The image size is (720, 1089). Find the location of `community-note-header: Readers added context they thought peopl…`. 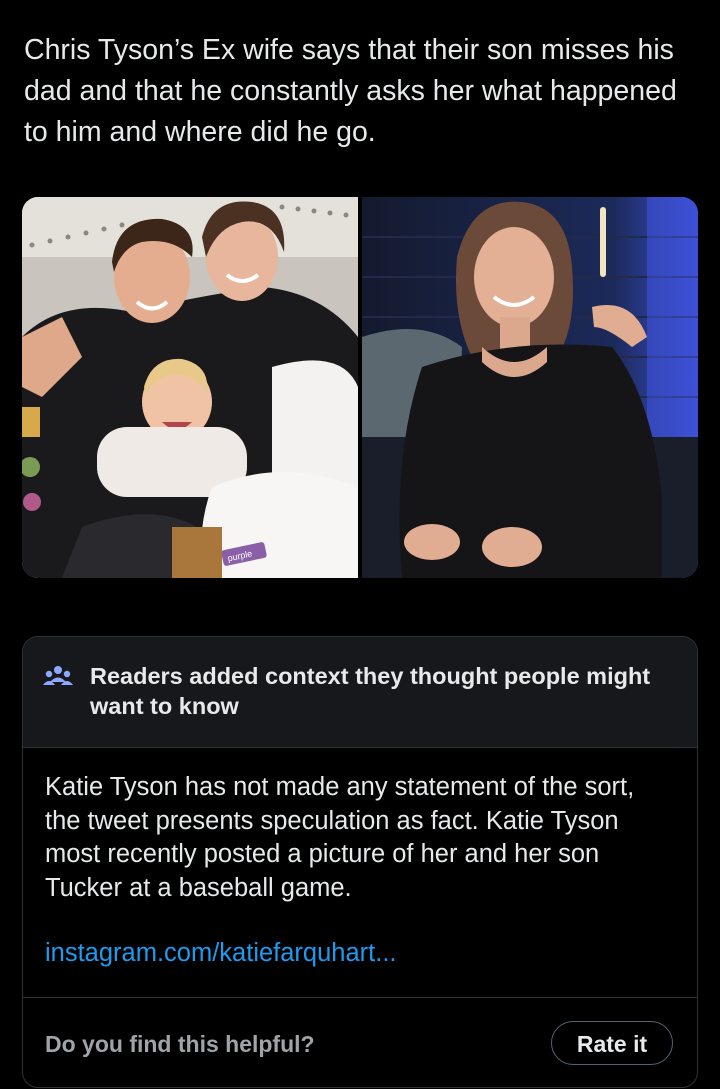

community-note-header: Readers added context they thought peopl… is located at coordinates (360, 692).